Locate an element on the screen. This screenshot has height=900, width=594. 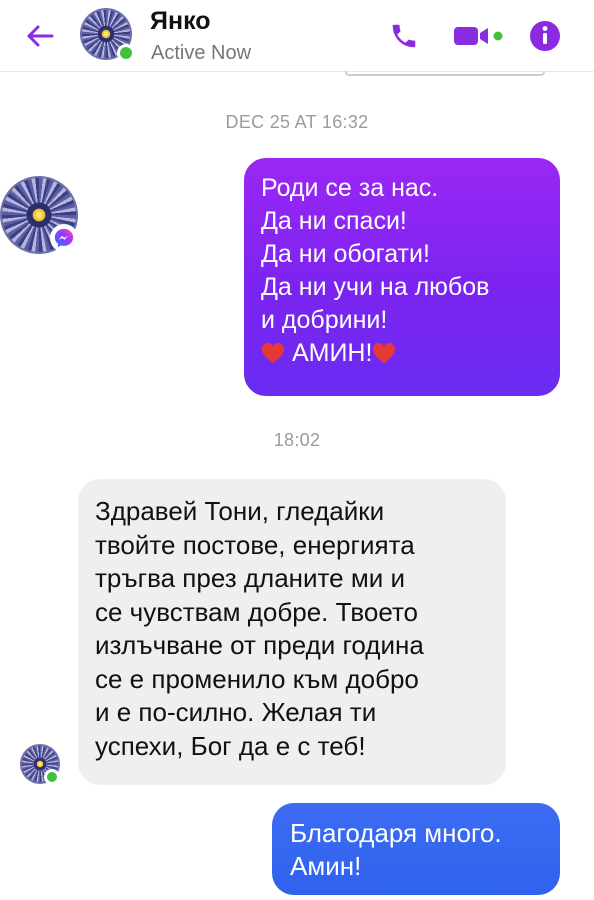
info-button is located at coordinates (545, 36).